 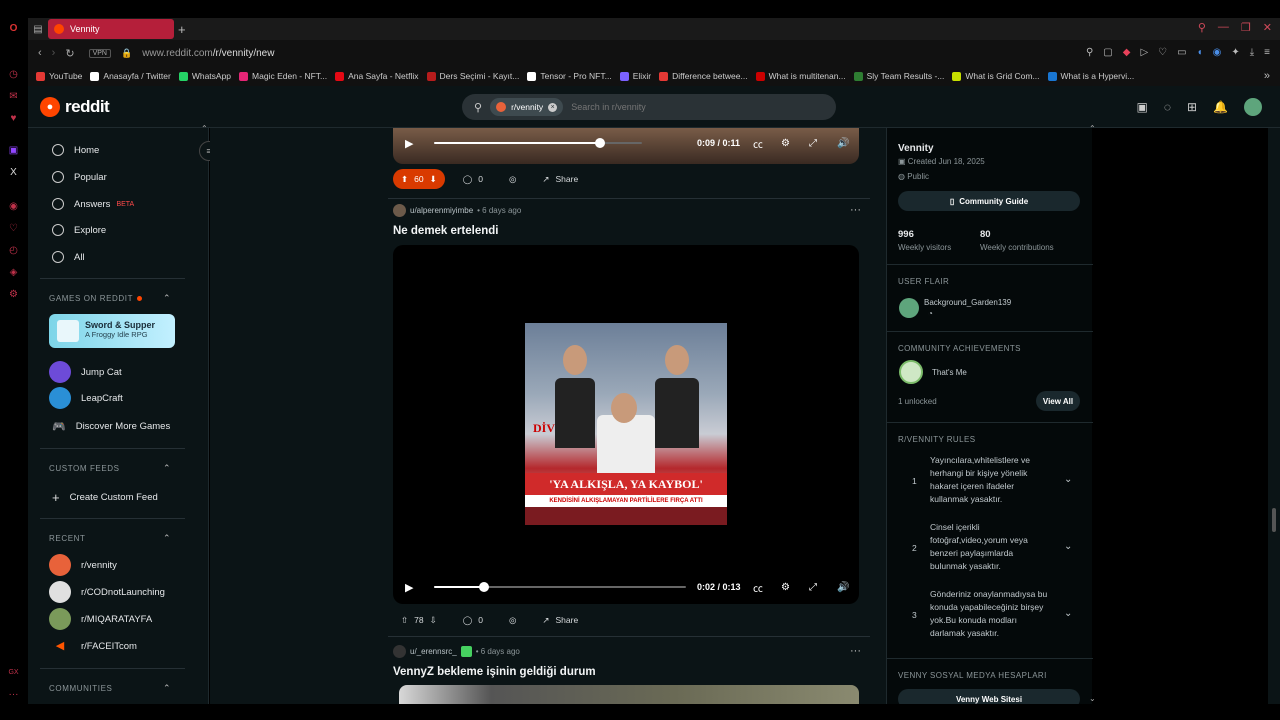 What do you see at coordinates (1223, 27) in the screenshot?
I see `minimize-icon: —` at bounding box center [1223, 27].